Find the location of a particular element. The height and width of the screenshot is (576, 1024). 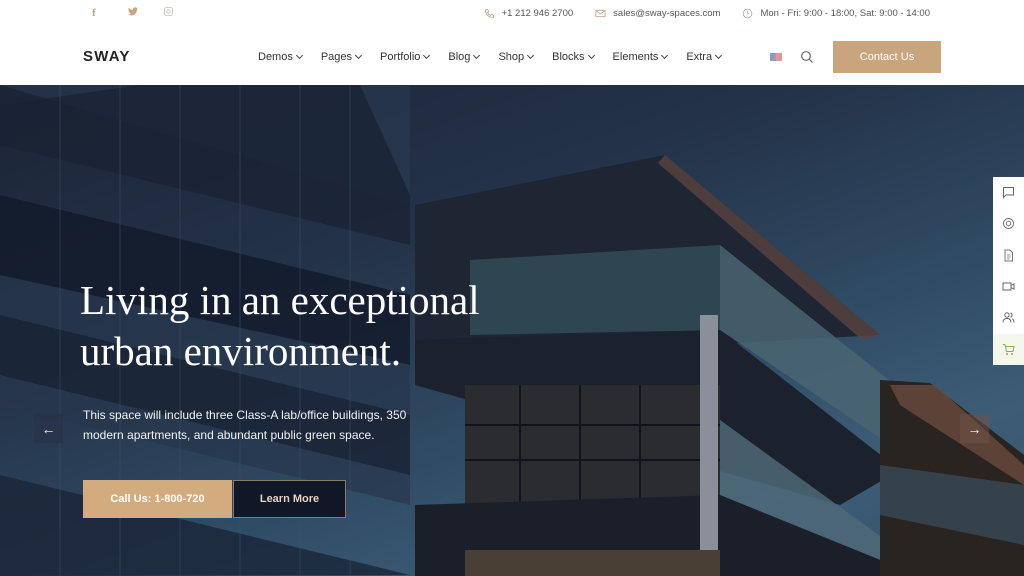

social-links: f is located at coordinates (146, 13).